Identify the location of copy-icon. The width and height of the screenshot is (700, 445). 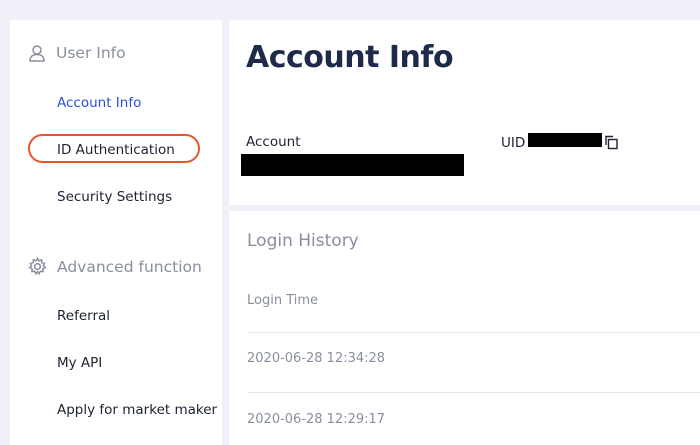
(611, 144).